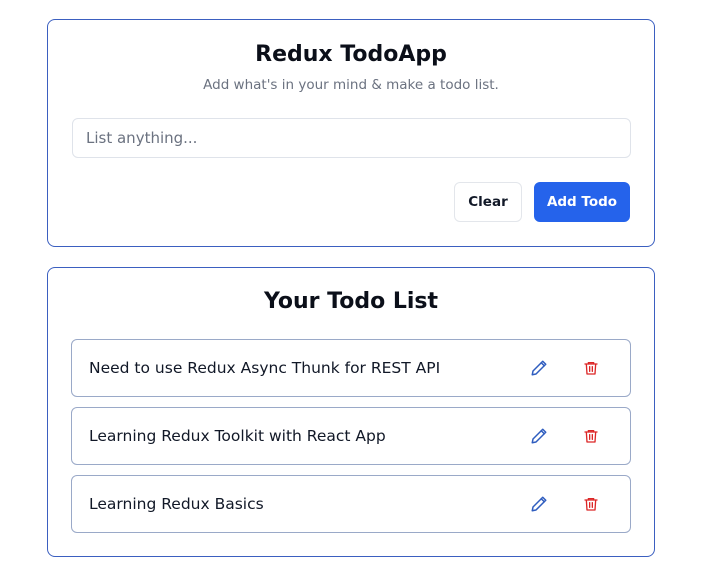 The width and height of the screenshot is (701, 575). I want to click on todo-input, so click(351, 138).